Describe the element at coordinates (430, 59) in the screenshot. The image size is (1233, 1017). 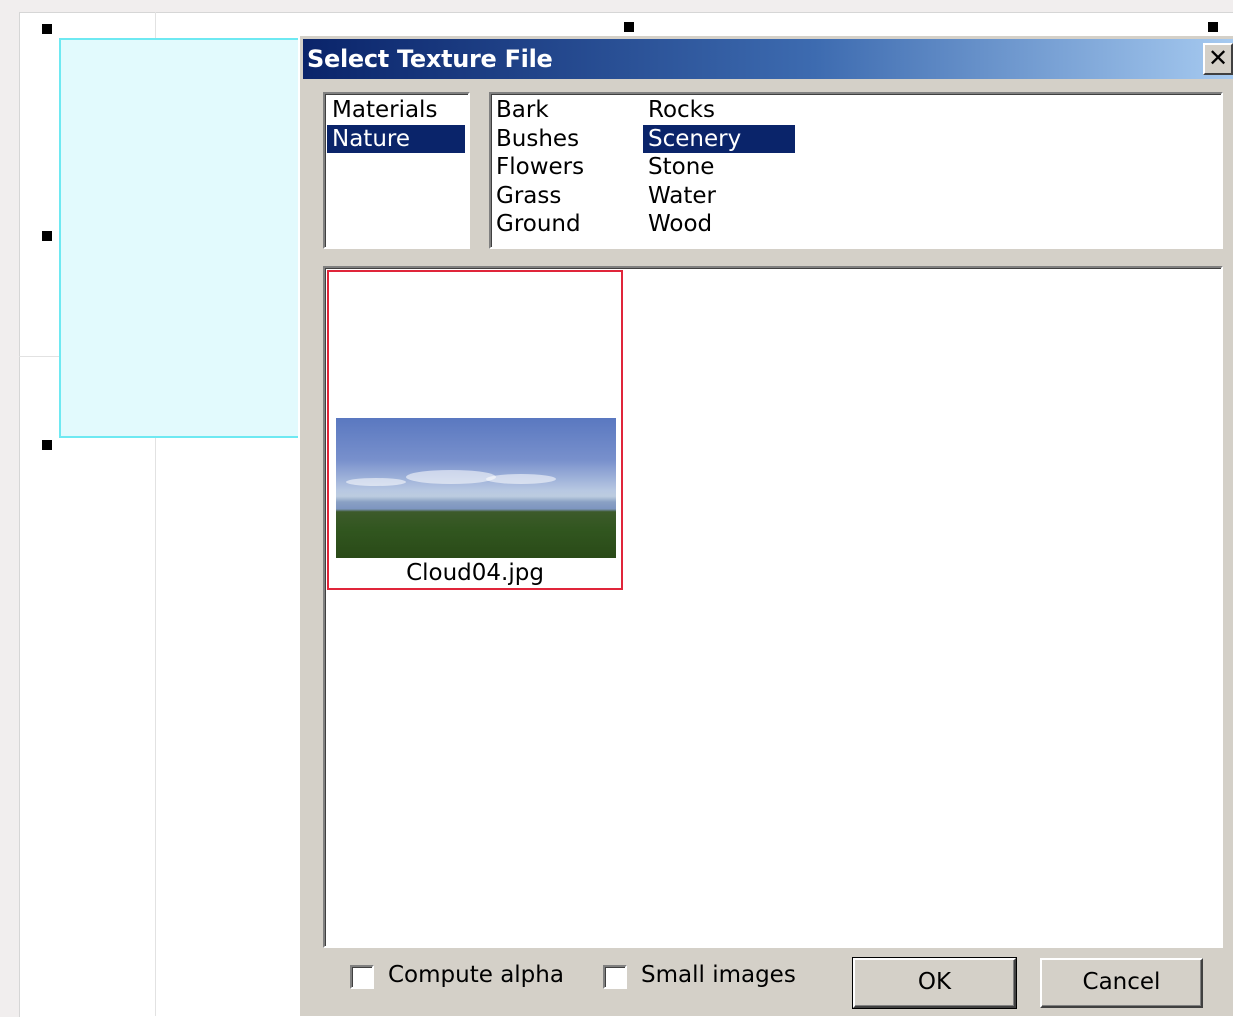
I see `dialog-title: Select Texture File` at that location.